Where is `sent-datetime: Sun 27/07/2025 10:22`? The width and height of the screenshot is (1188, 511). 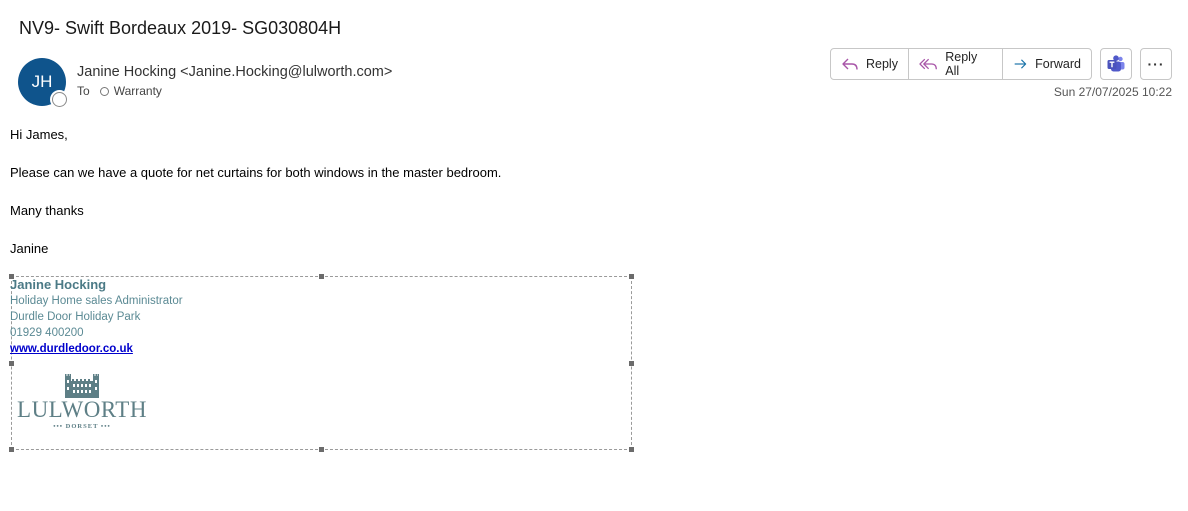
sent-datetime: Sun 27/07/2025 10:22 is located at coordinates (1112, 92).